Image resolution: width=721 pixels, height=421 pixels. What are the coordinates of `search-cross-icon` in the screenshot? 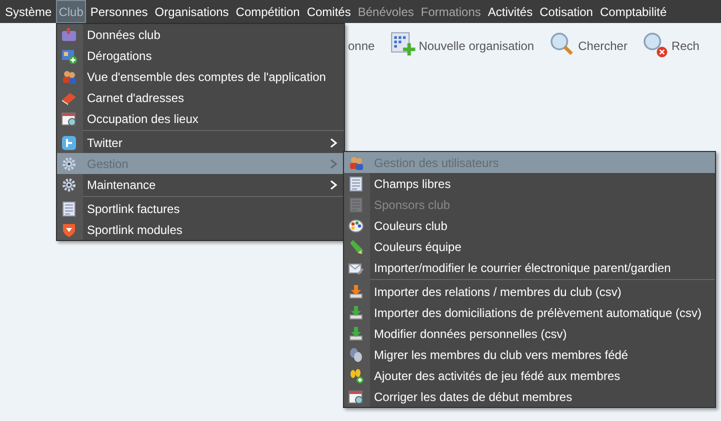 It's located at (655, 45).